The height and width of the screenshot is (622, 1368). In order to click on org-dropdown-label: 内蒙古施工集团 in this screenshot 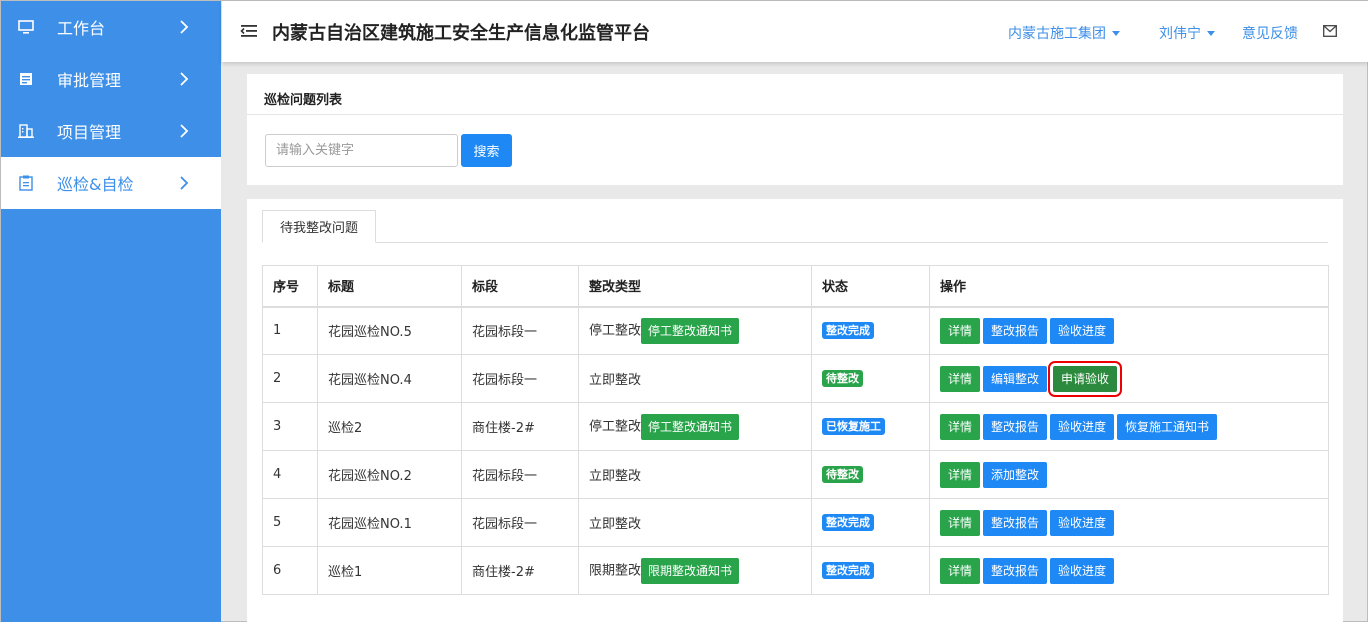, I will do `click(1057, 34)`.